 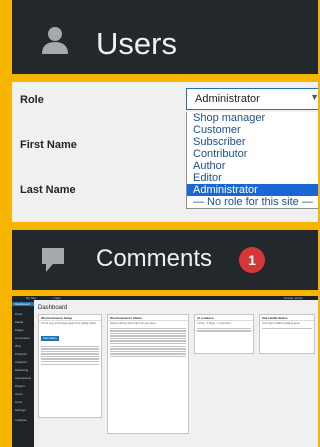 I want to click on start-selling-button: Start selling, so click(x=50, y=339).